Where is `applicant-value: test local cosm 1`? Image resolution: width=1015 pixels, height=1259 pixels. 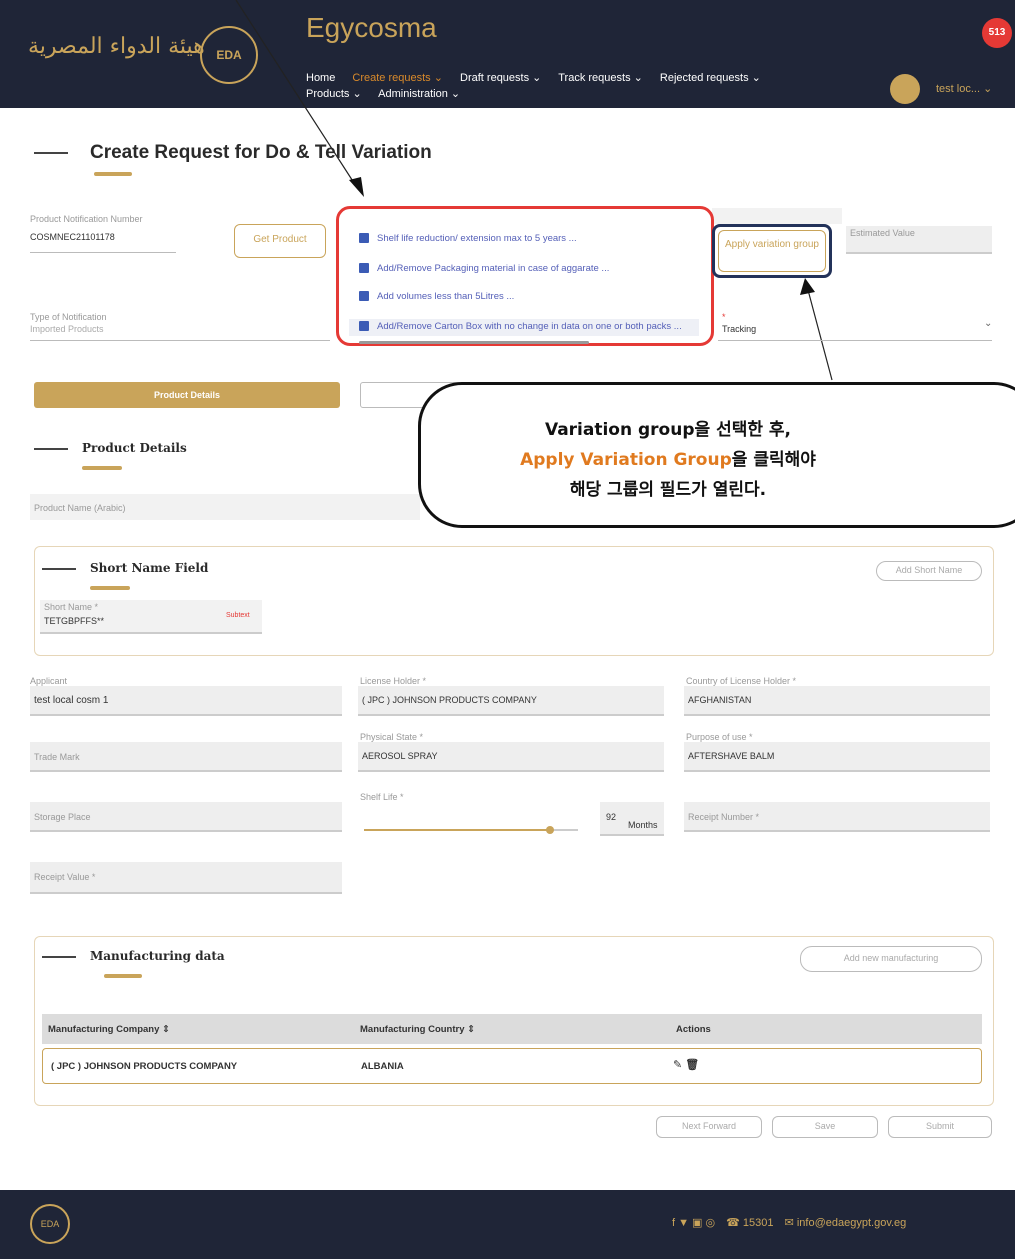
applicant-value: test local cosm 1 is located at coordinates (71, 700).